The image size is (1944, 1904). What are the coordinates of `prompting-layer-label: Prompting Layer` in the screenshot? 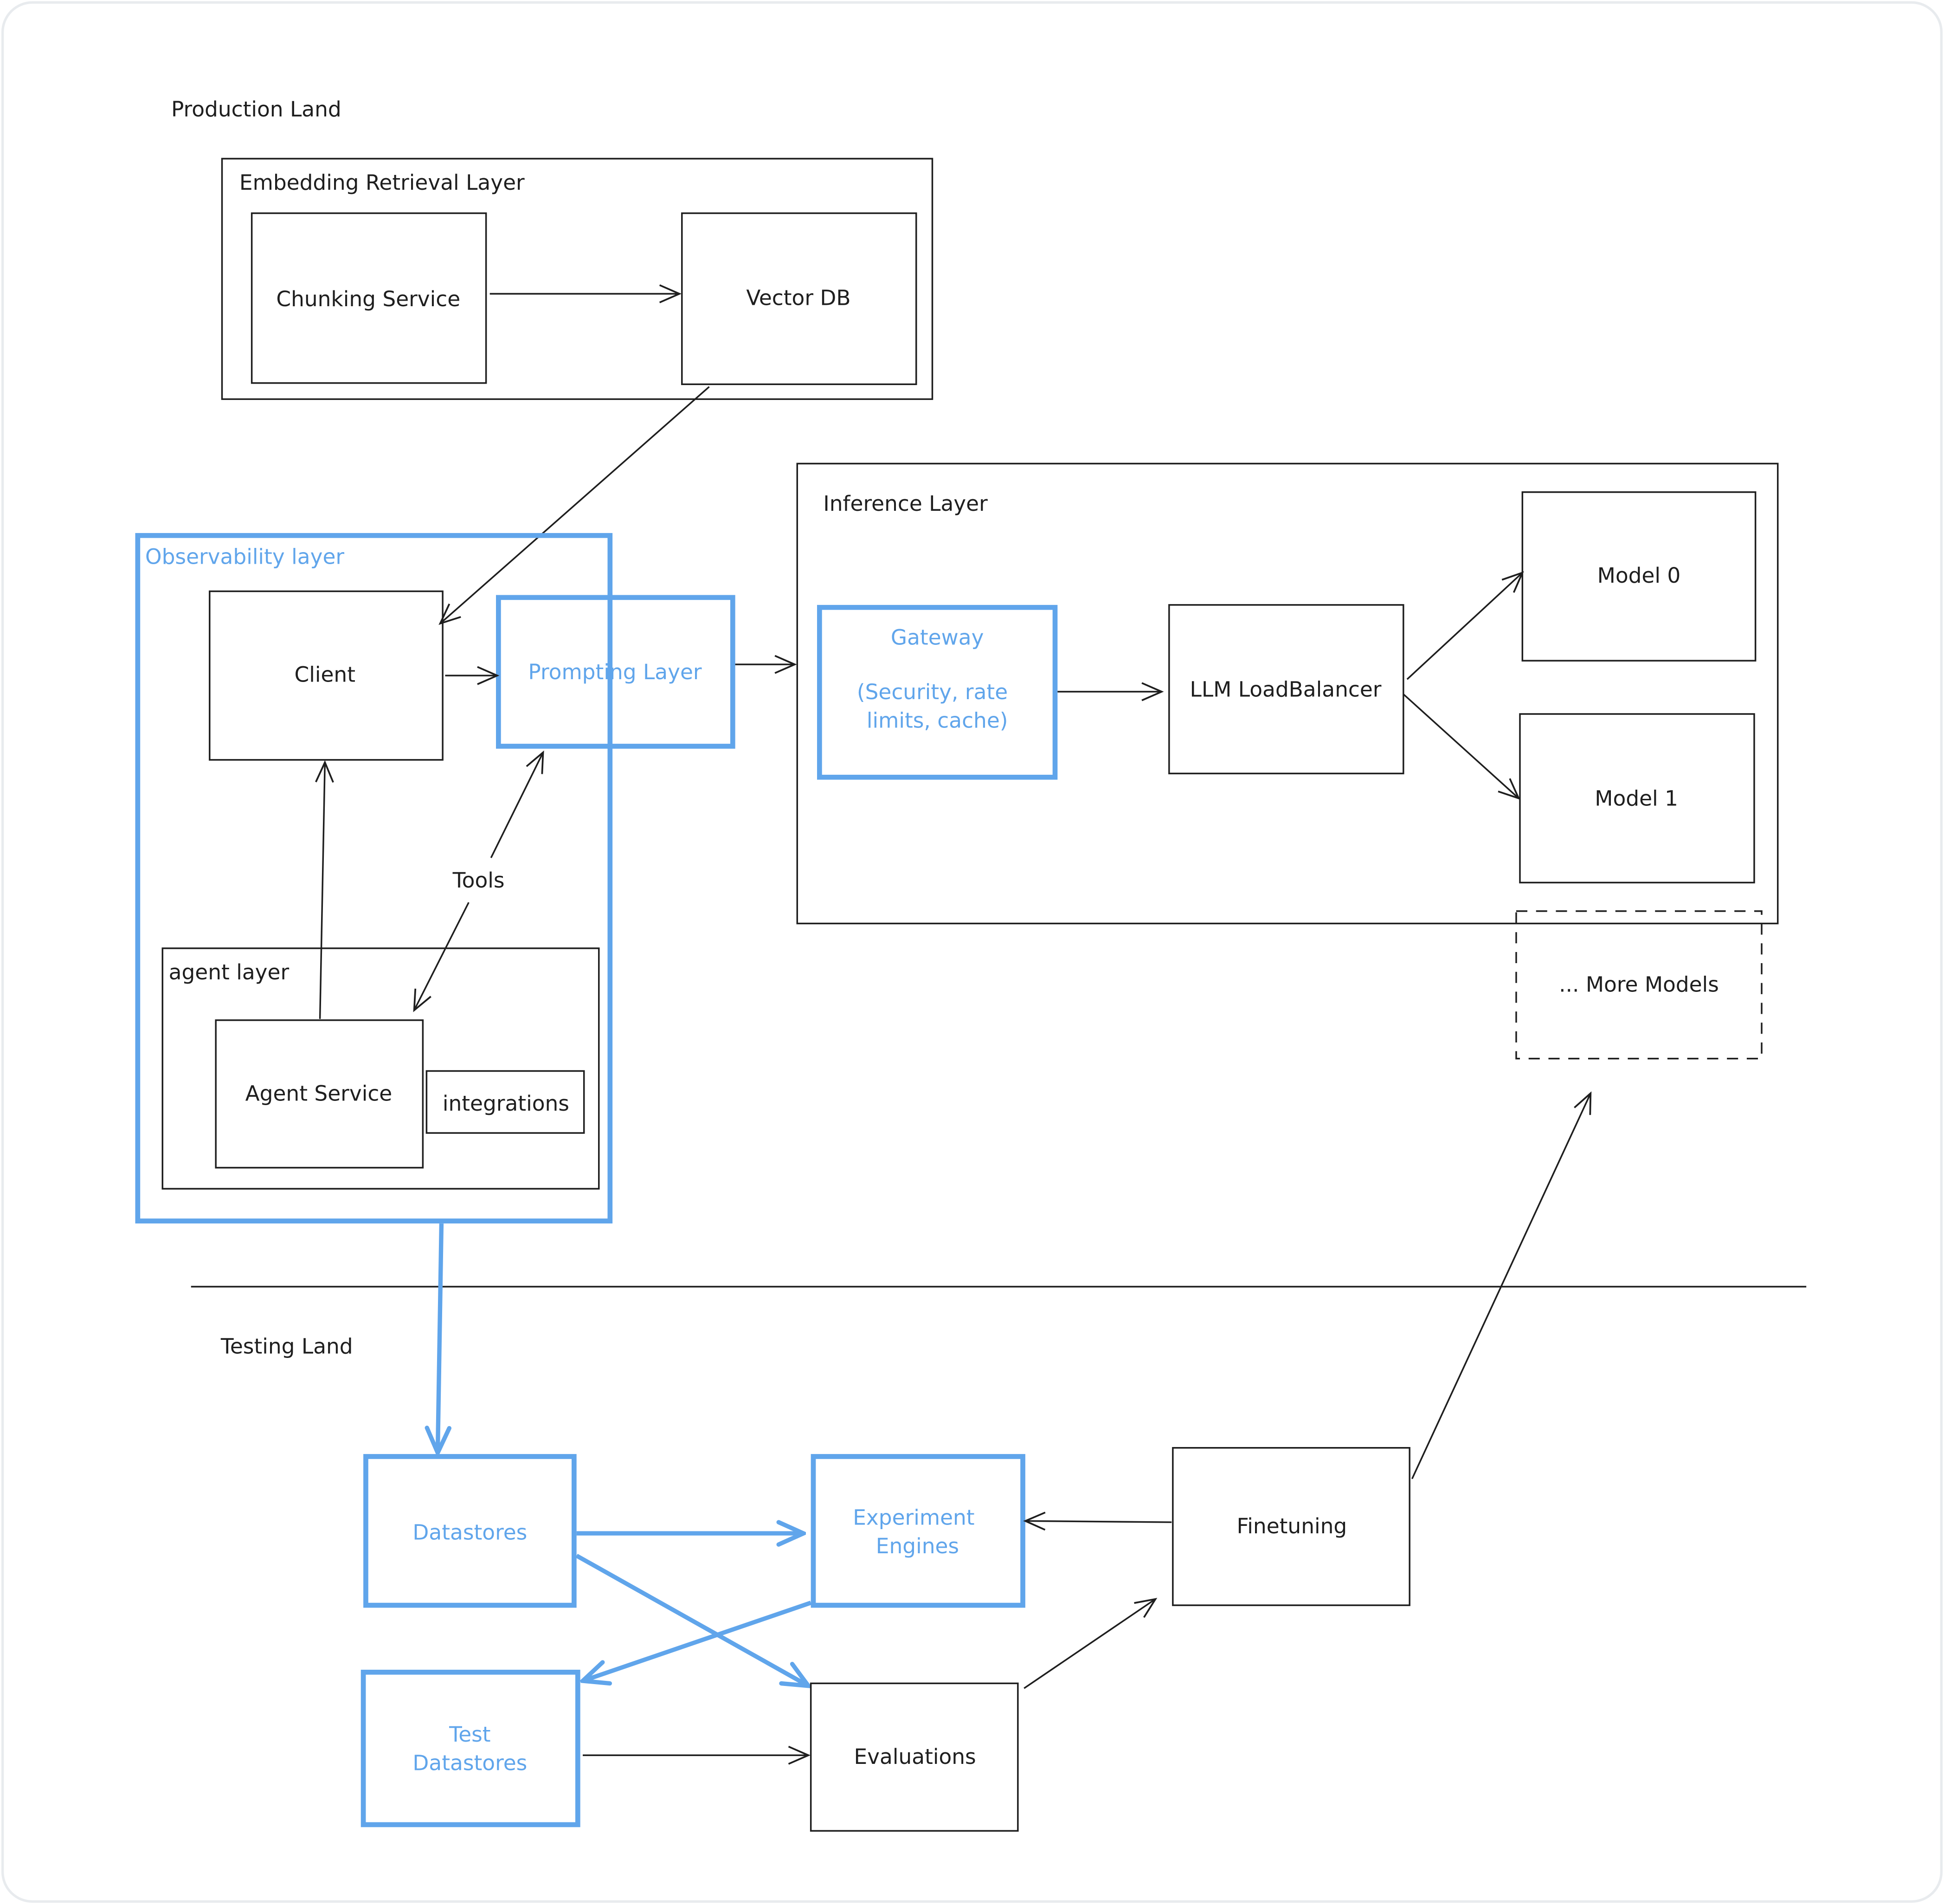 It's located at (615, 672).